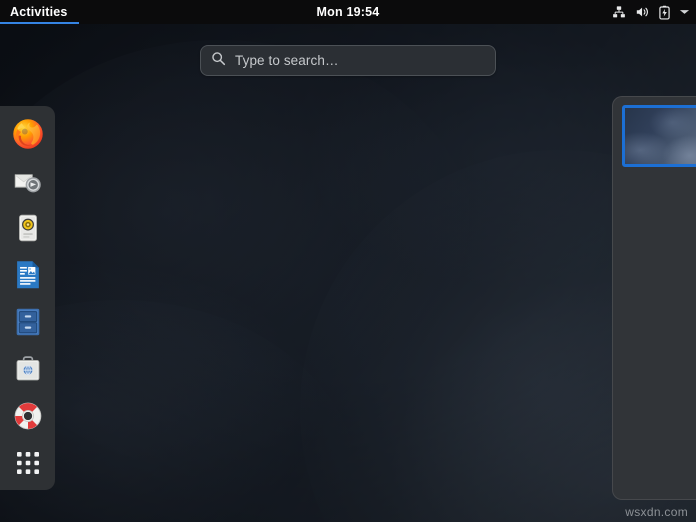  I want to click on search-icon, so click(218, 61).